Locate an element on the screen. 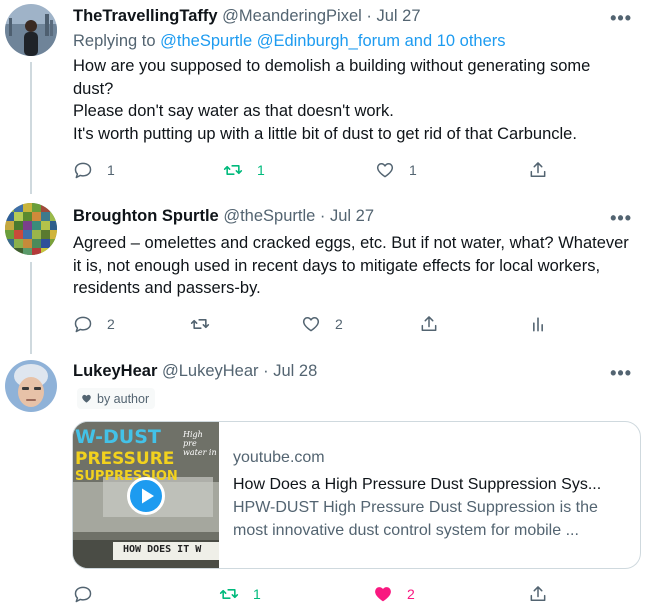 The width and height of the screenshot is (650, 614). like-count: 1 is located at coordinates (413, 170).